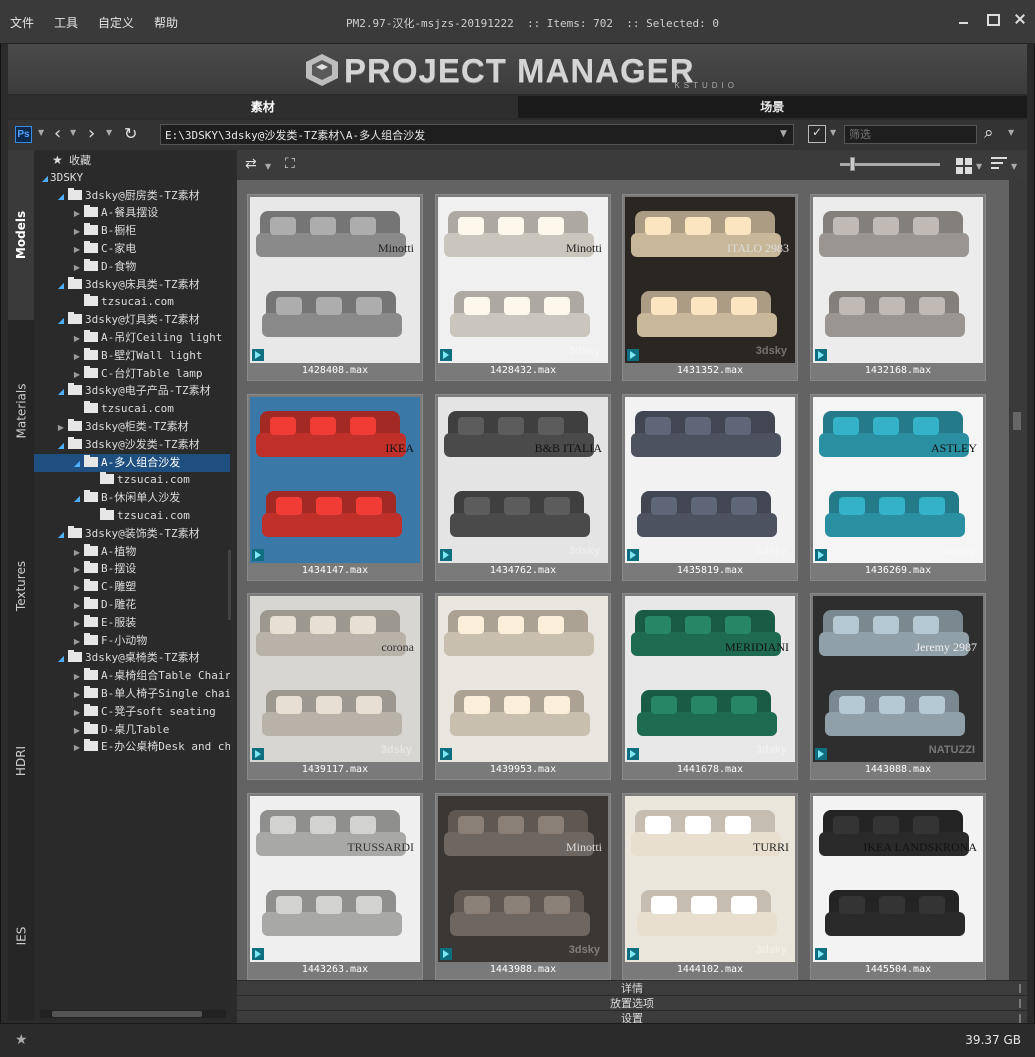 Image resolution: width=1035 pixels, height=1057 pixels. Describe the element at coordinates (132, 712) in the screenshot. I see `tree-item: ▶ C-凳子soft seating` at that location.